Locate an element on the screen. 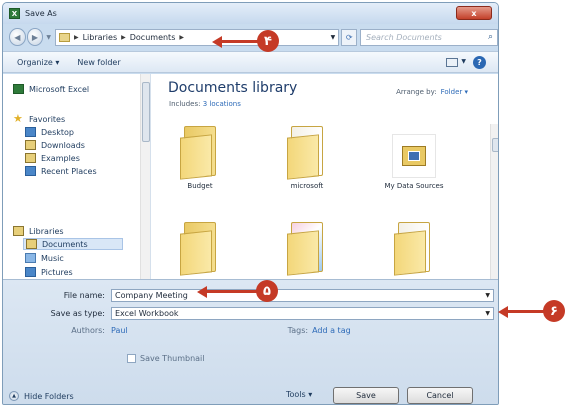 This screenshot has height=412, width=569. sidebar-item-microsoft-excel: Microsoft Excel is located at coordinates (51, 89).